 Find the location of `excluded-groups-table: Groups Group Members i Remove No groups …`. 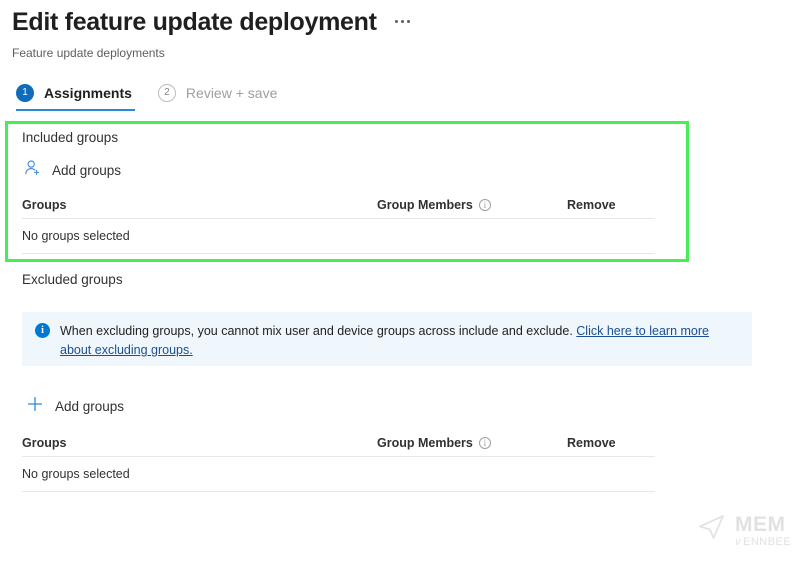

excluded-groups-table: Groups Group Members i Remove No groups … is located at coordinates (338, 461).